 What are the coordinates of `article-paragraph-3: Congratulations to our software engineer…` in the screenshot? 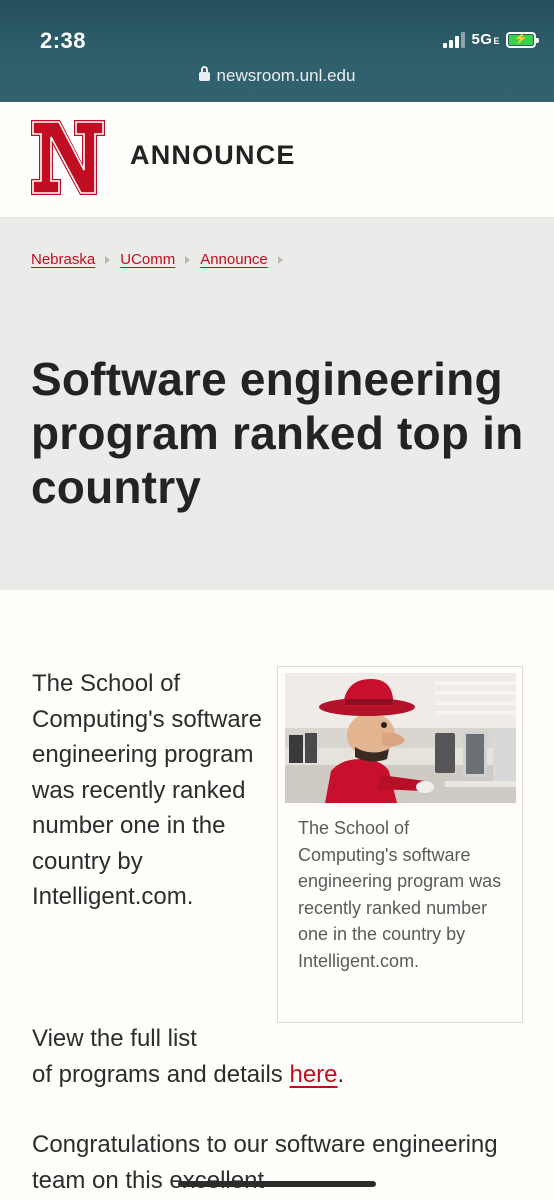 It's located at (265, 1162).